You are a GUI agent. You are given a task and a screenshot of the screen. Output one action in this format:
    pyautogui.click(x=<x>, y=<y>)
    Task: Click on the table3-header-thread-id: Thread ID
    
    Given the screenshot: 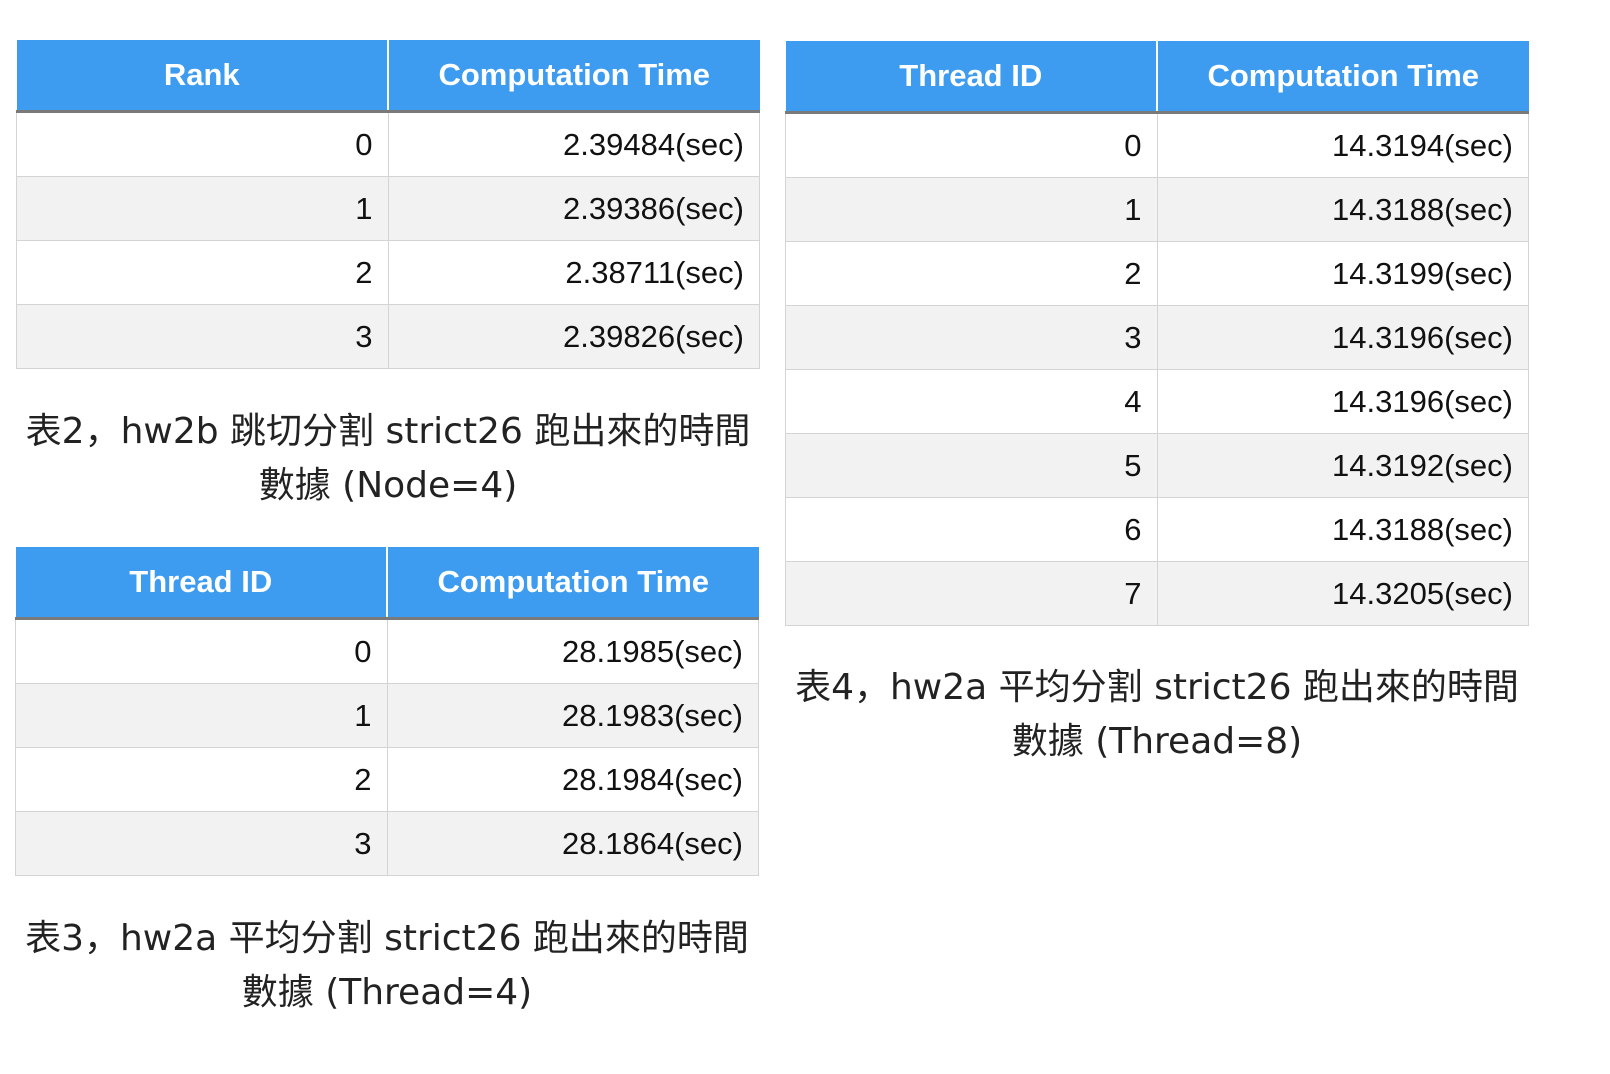 What is the action you would take?
    pyautogui.click(x=201, y=583)
    